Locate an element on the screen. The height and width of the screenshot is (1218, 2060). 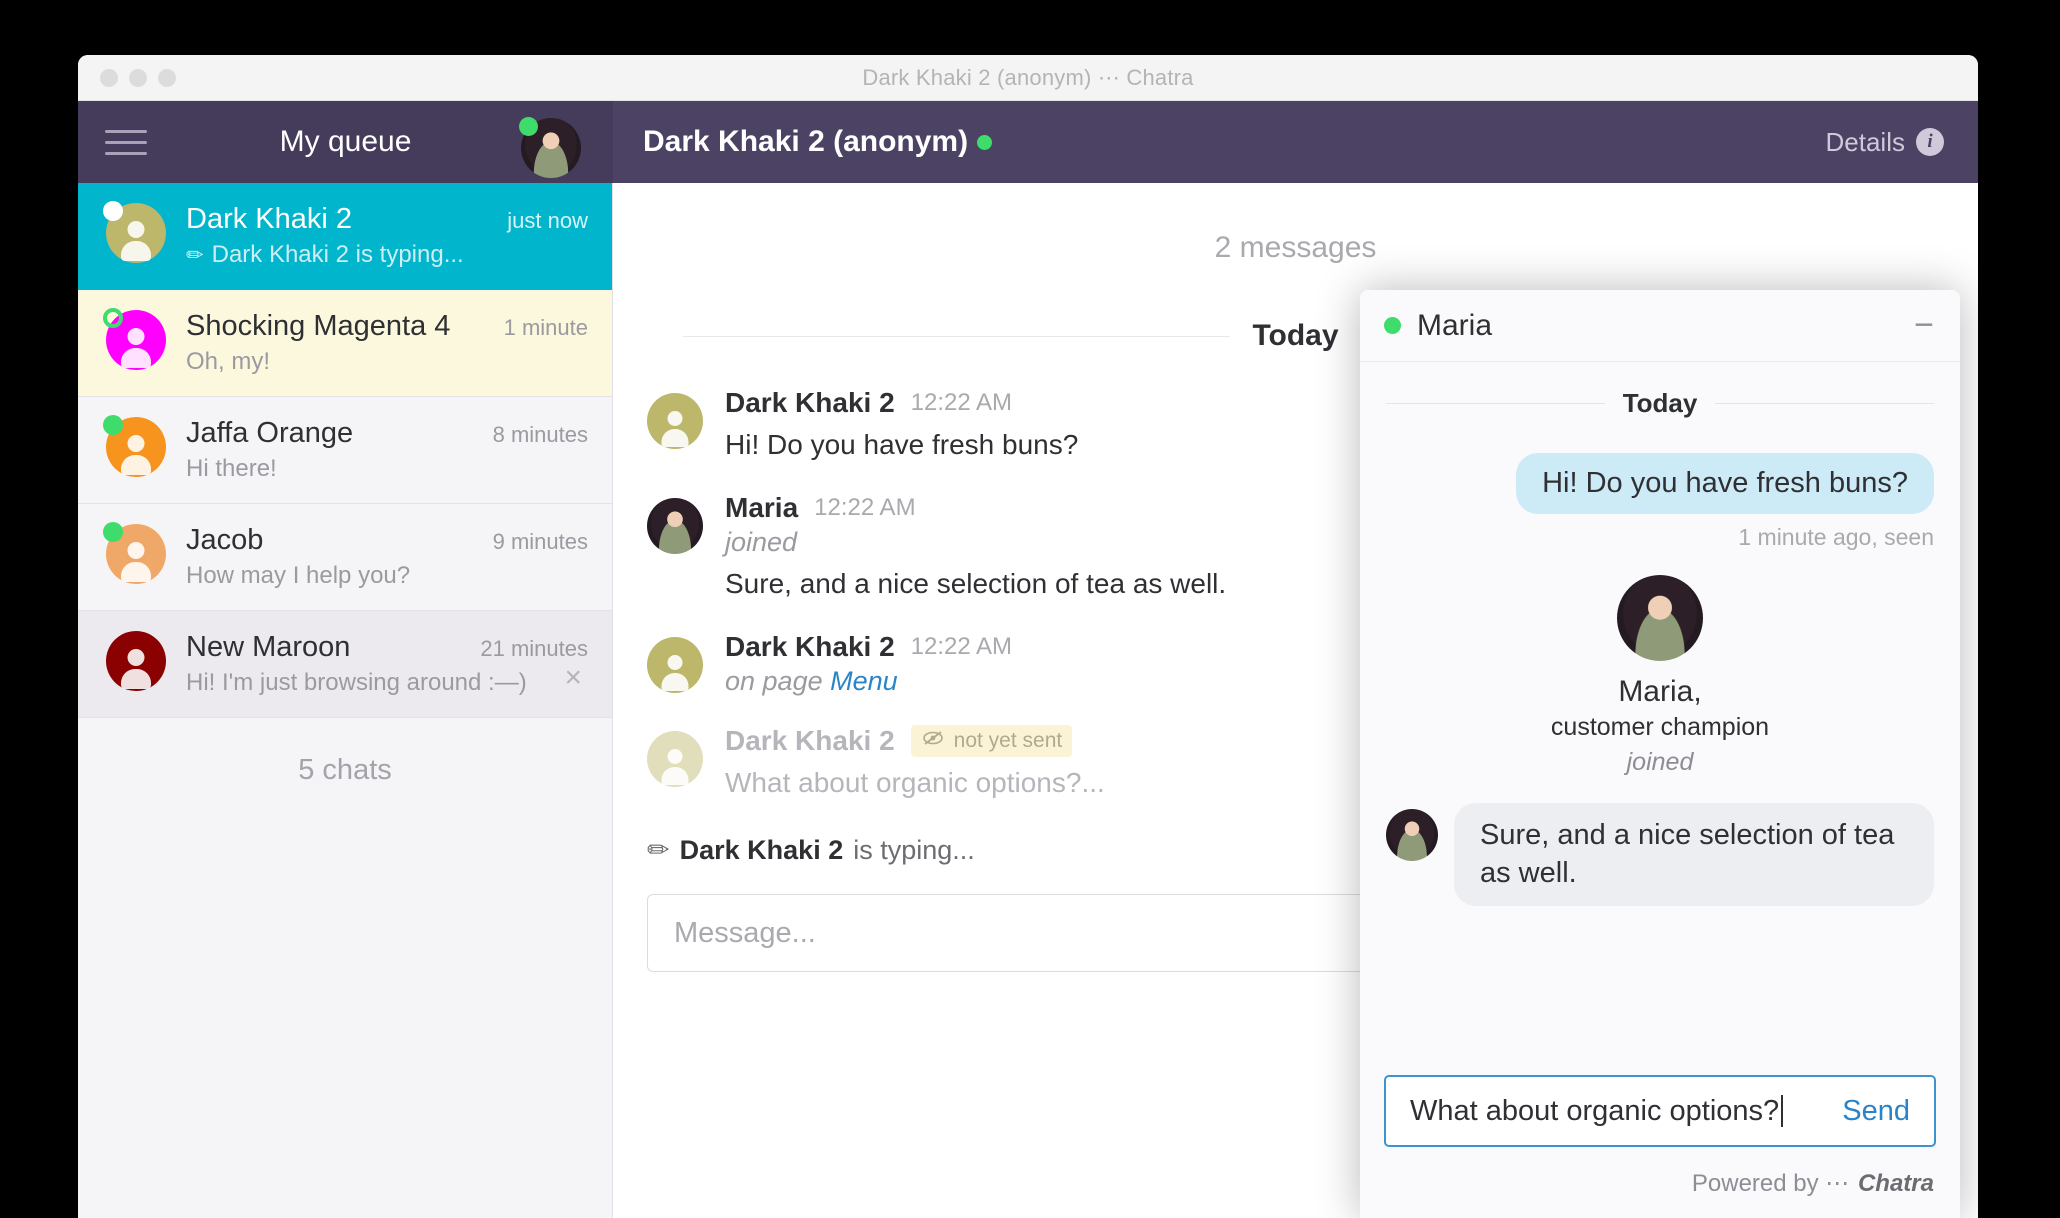
close-chat-icon: × is located at coordinates (573, 678).